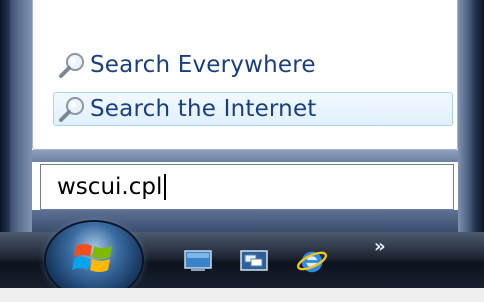 The image size is (484, 302). What do you see at coordinates (312, 261) in the screenshot?
I see `internet-explorer-icon` at bounding box center [312, 261].